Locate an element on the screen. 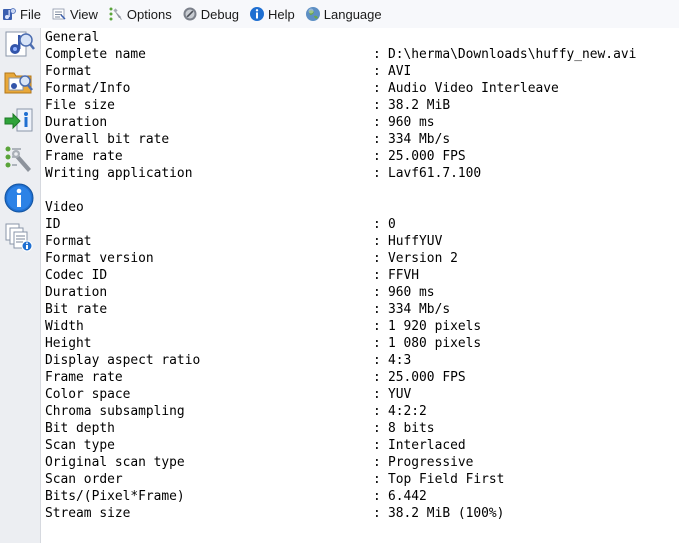 The height and width of the screenshot is (543, 679). row-value: Version 2 is located at coordinates (423, 258).